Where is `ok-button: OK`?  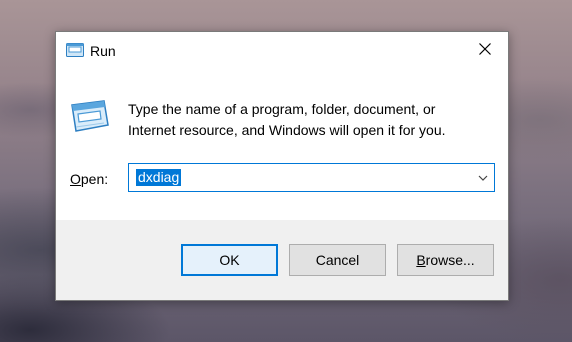 ok-button: OK is located at coordinates (229, 260).